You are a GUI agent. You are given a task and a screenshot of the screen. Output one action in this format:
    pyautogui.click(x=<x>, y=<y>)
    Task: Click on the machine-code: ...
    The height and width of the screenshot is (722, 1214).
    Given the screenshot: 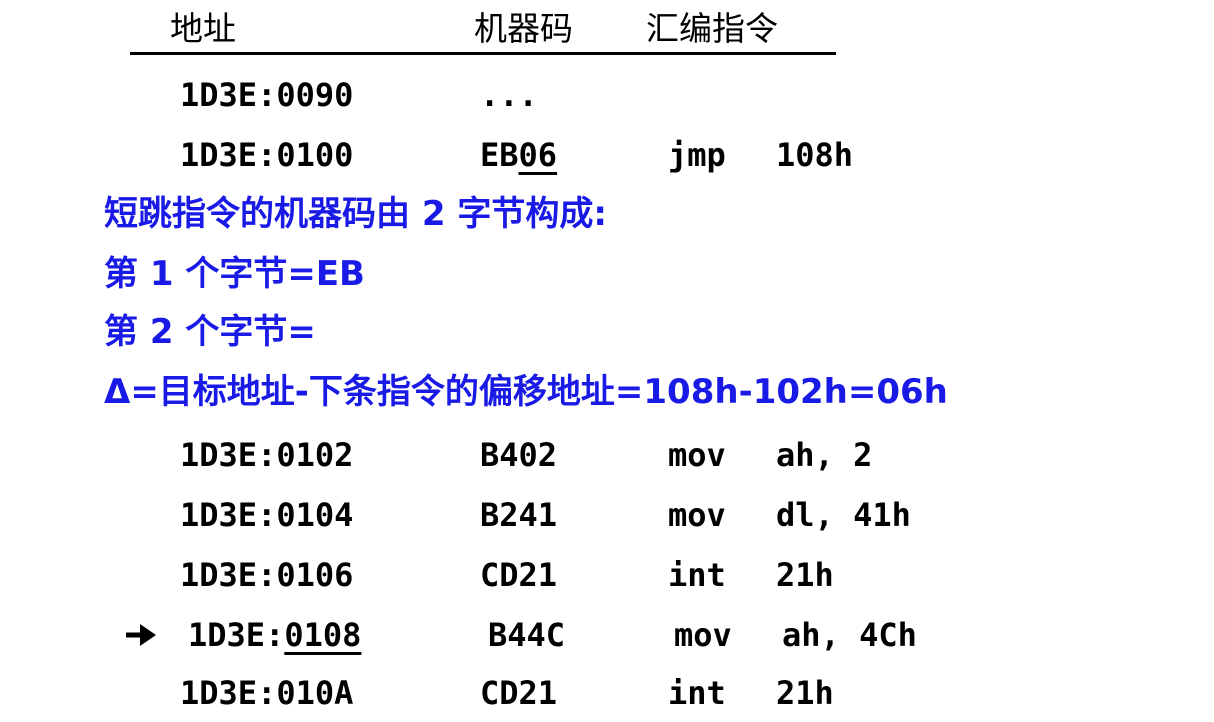 What is the action you would take?
    pyautogui.click(x=509, y=95)
    